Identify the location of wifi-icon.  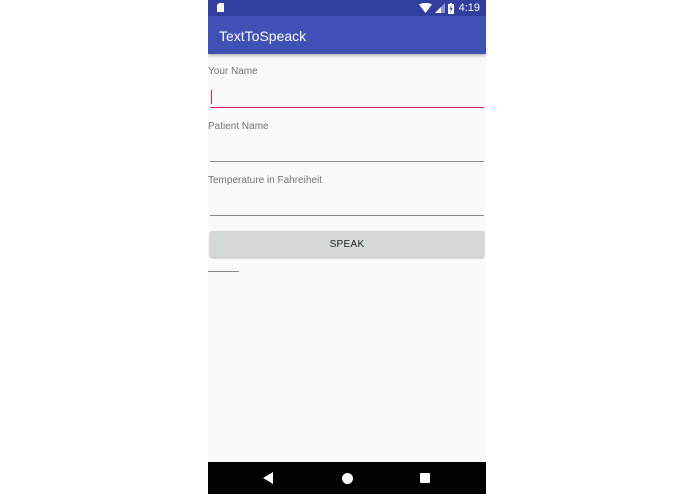
(425, 8).